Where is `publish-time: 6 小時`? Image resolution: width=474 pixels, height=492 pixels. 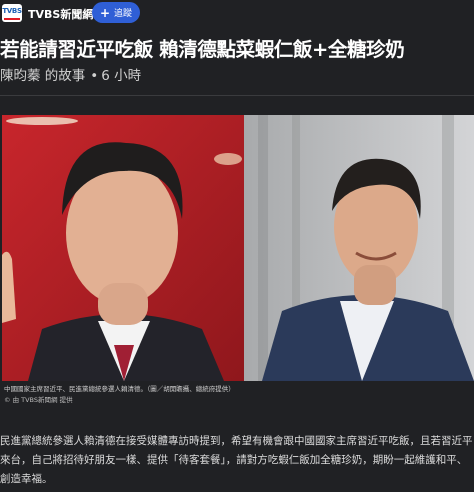 publish-time: 6 小時 is located at coordinates (121, 76).